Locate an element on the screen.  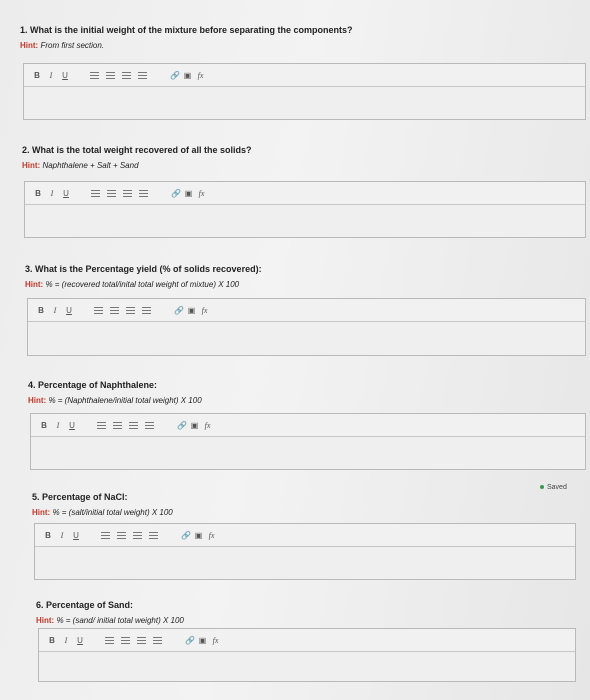
answer-editor-1: B I U 🔗 ▣ fx is located at coordinates (304, 91).